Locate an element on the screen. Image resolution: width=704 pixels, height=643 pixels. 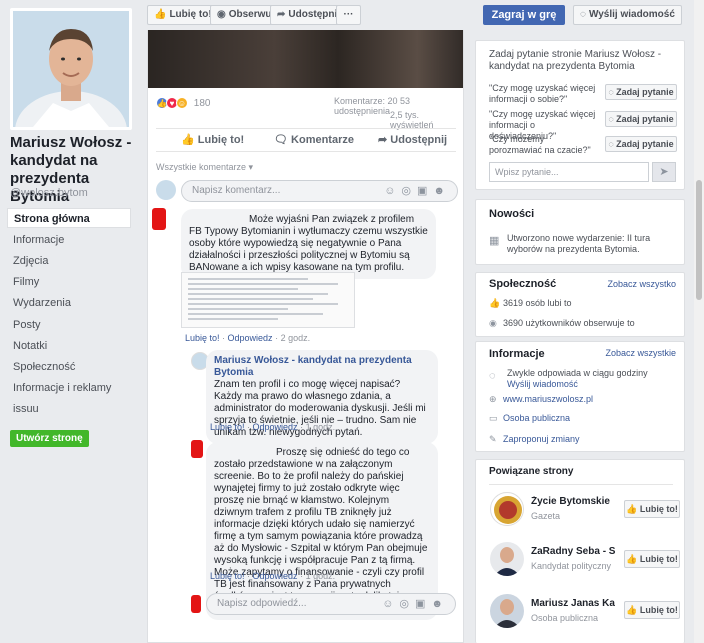
pencil-icon: ✎ is located at coordinates (493, 439).